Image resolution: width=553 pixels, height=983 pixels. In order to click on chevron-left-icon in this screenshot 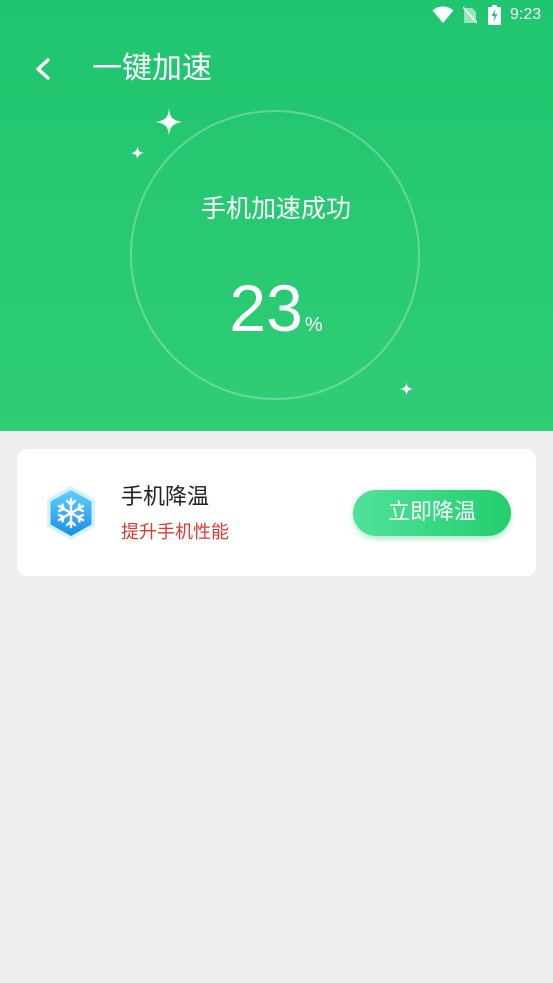, I will do `click(43, 69)`.